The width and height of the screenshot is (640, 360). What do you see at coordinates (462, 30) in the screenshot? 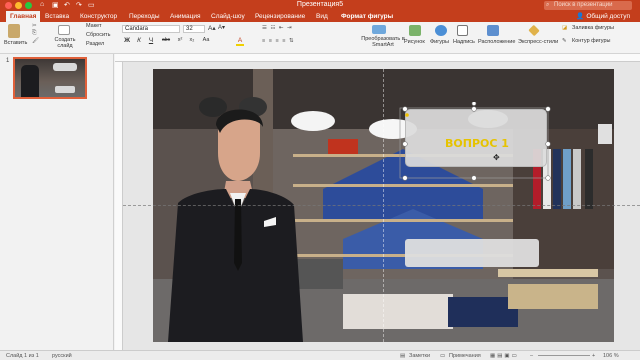
I see `textbox-icon` at bounding box center [462, 30].